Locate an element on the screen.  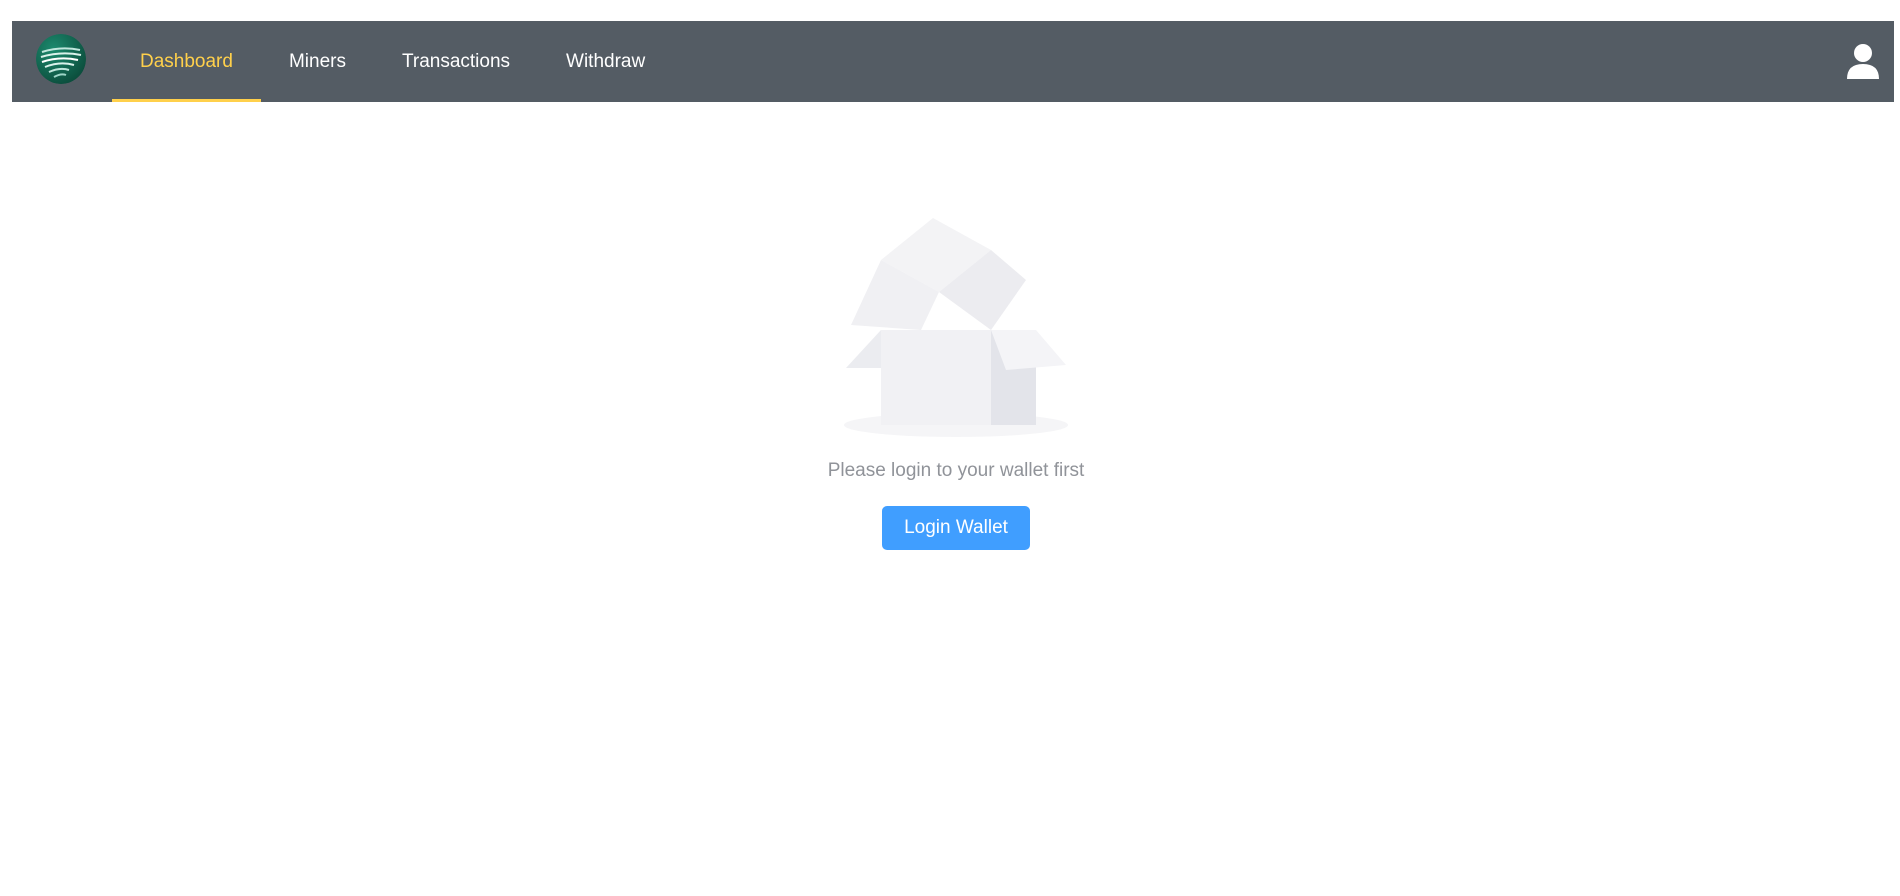
login-prompt-message: Please login to your wallet first is located at coordinates (956, 470).